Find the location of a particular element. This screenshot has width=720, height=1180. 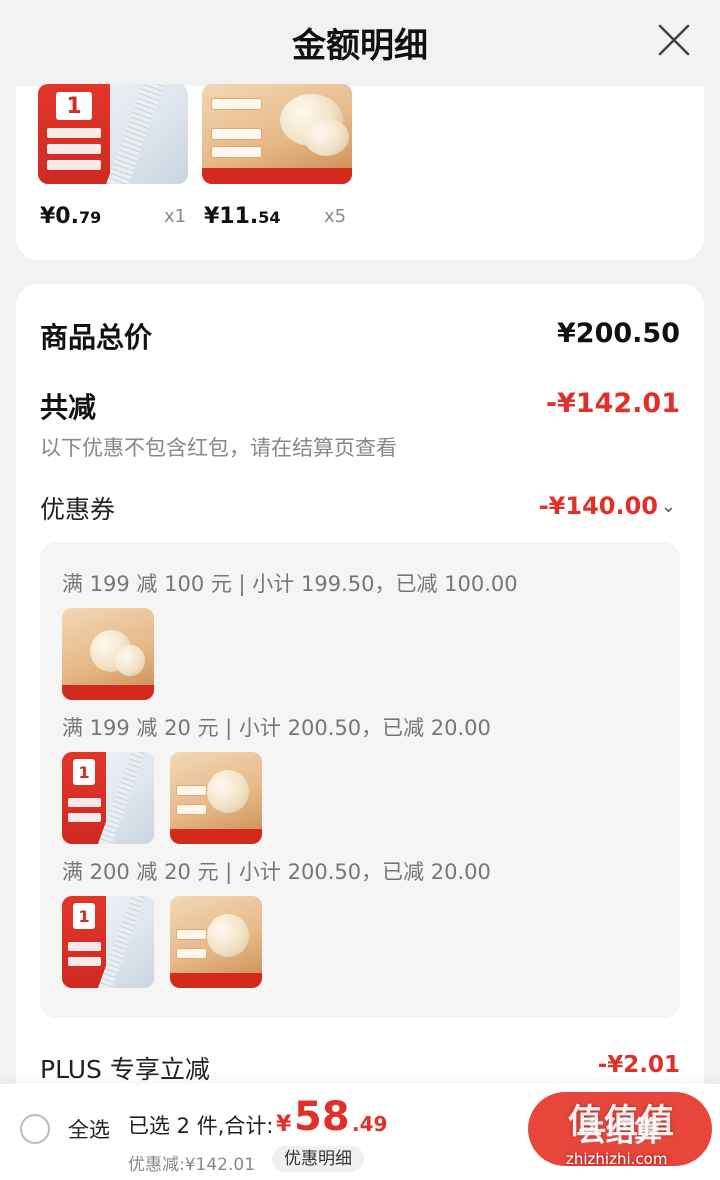

item-price-2: ¥11.54 is located at coordinates (242, 216).